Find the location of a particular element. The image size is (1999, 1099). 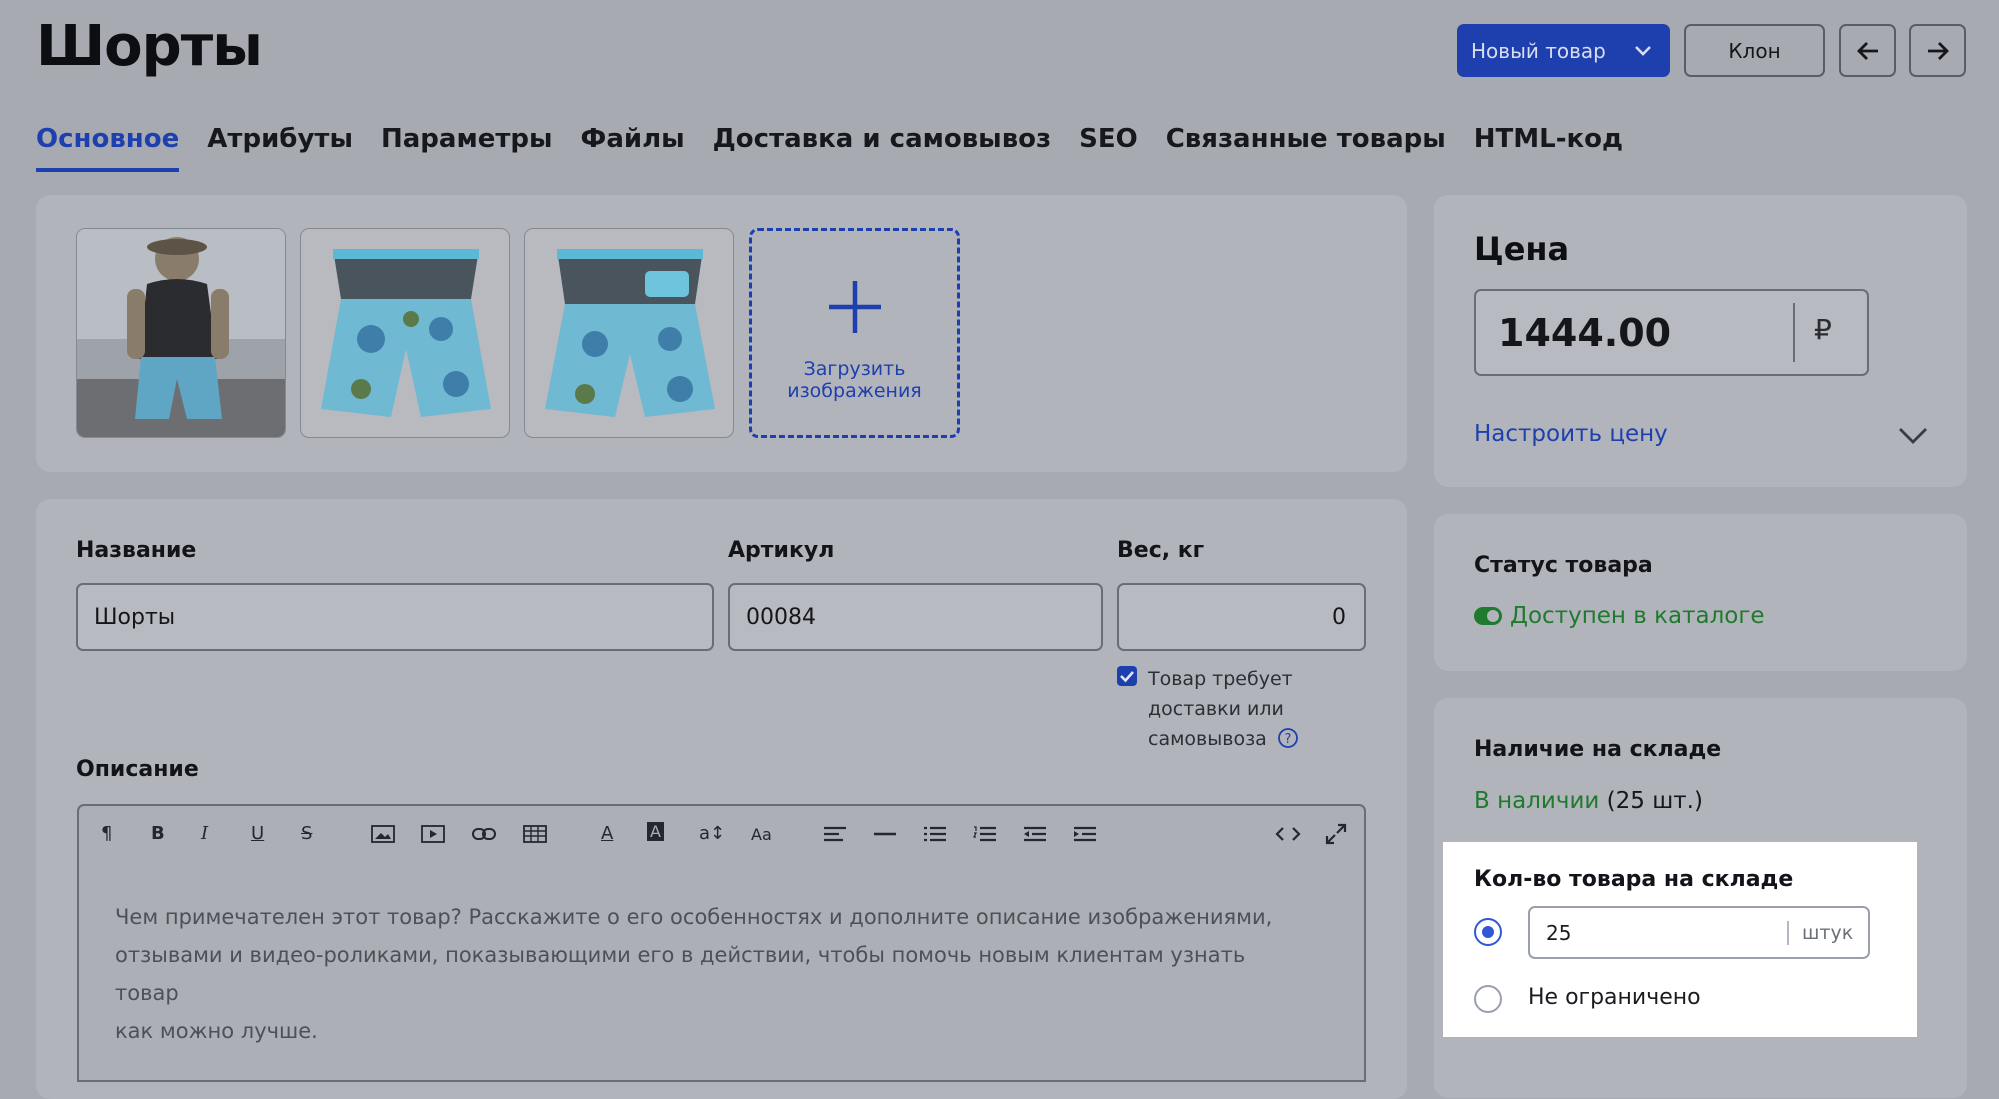

fullscreen-icon is located at coordinates (1336, 834).